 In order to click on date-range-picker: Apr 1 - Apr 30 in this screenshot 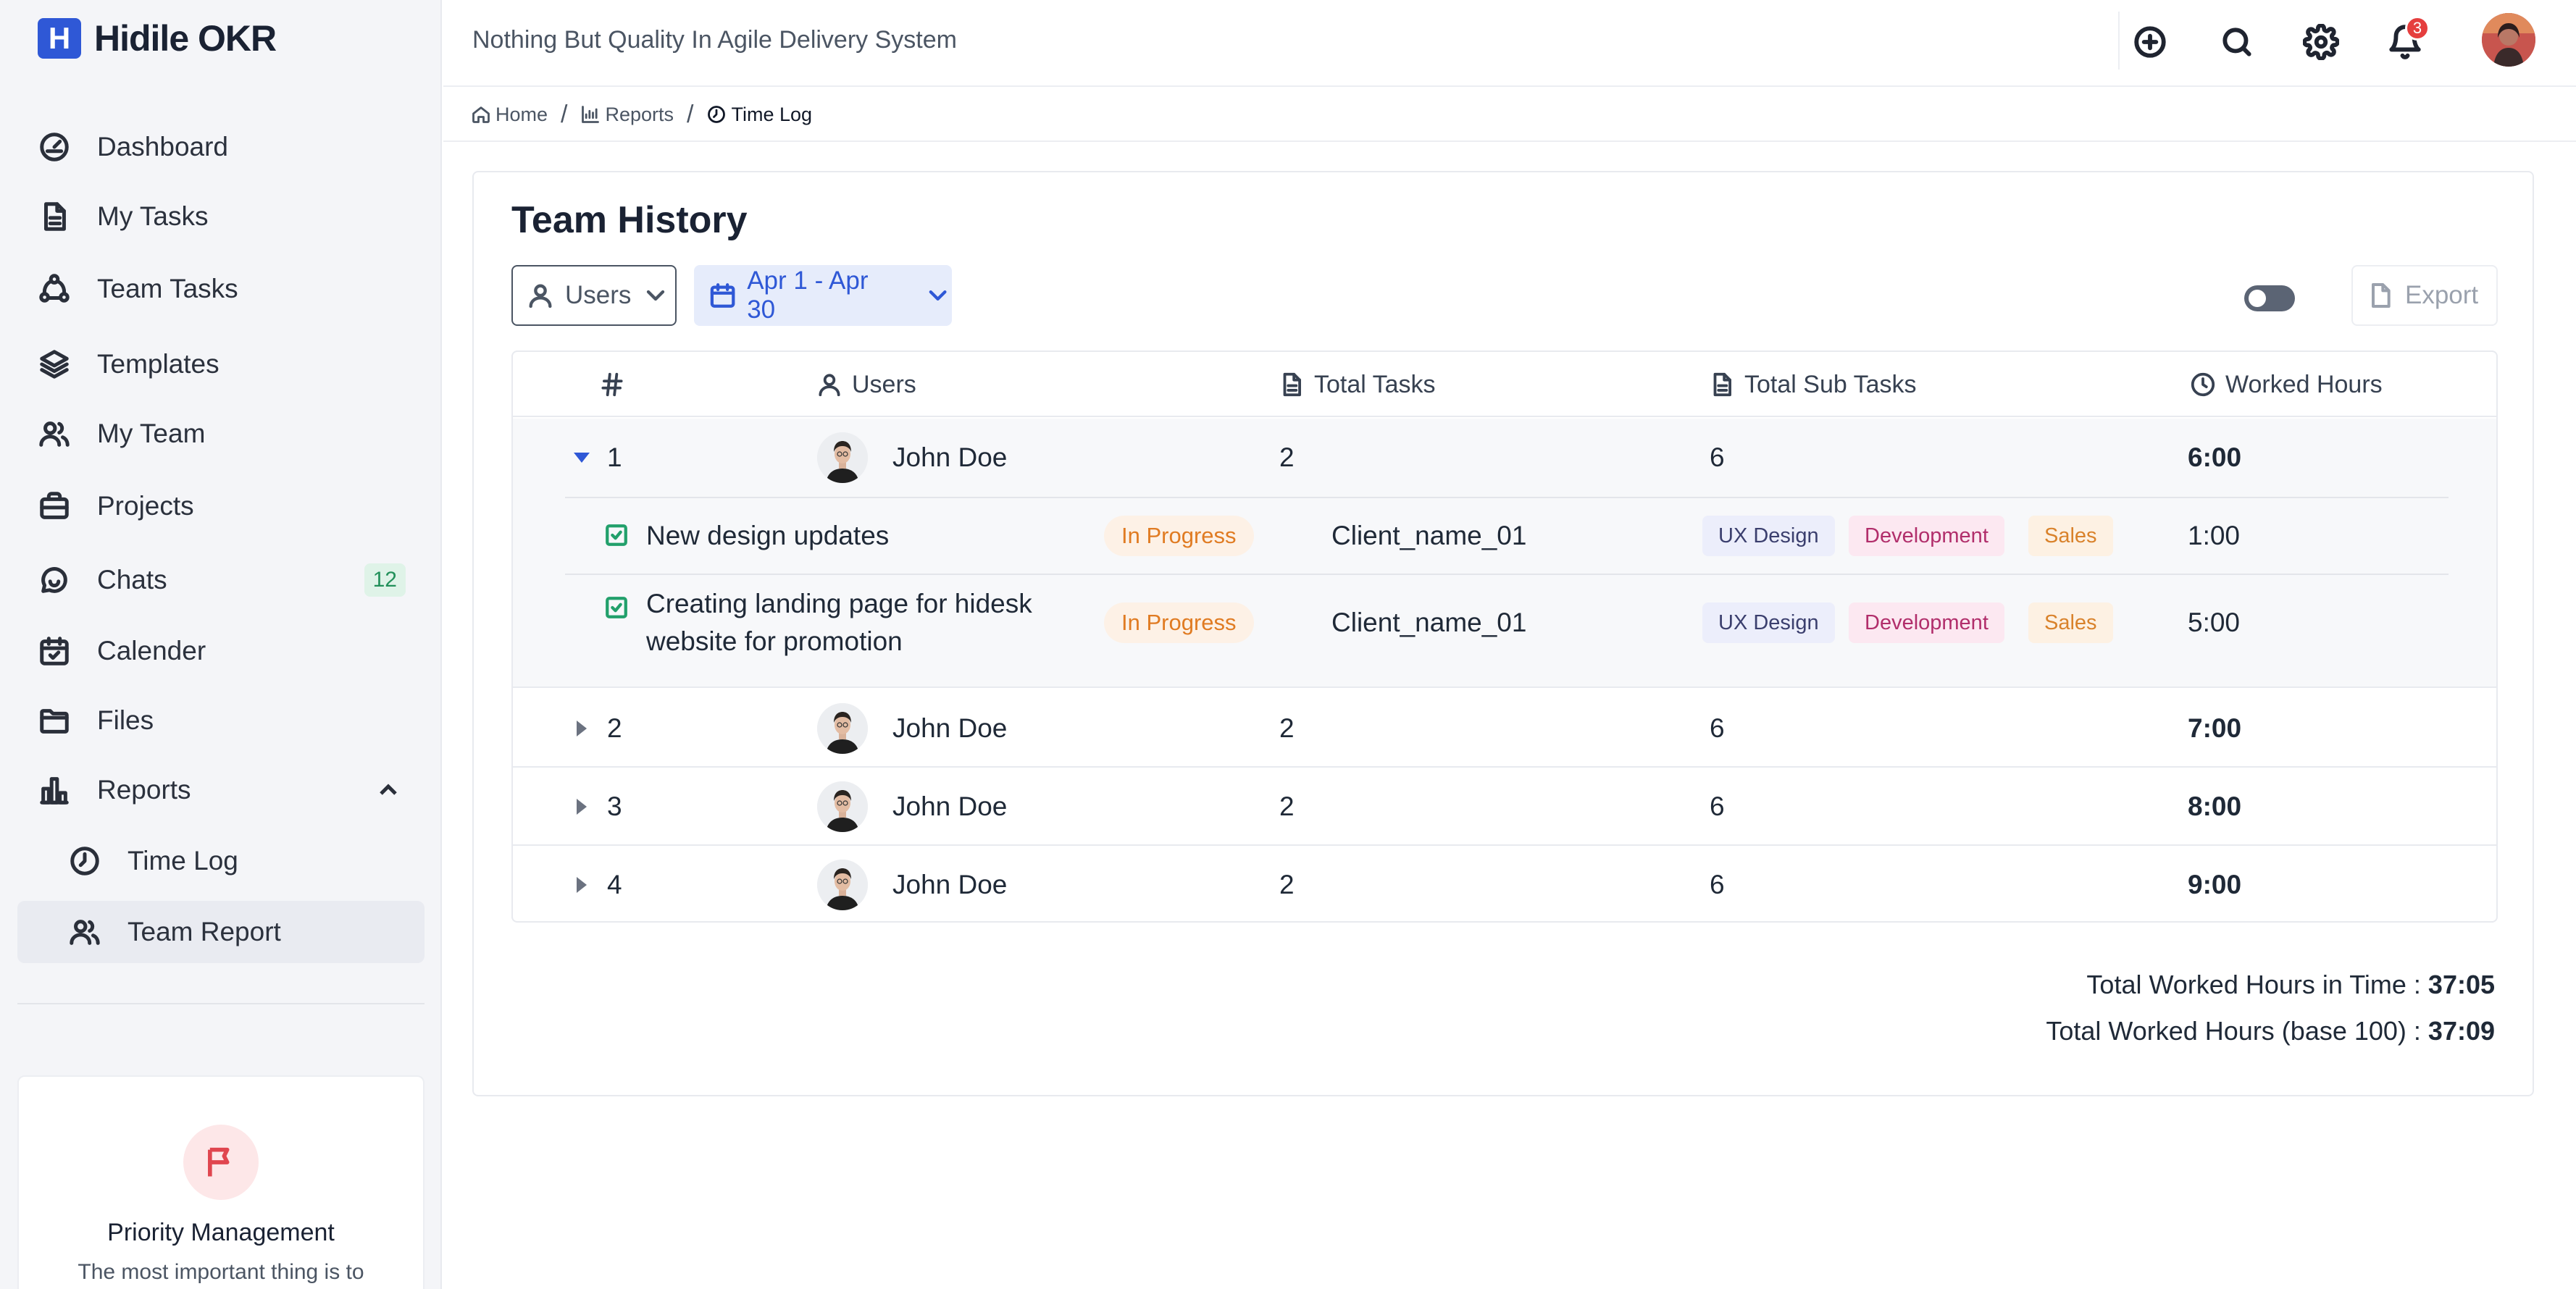, I will do `click(823, 295)`.